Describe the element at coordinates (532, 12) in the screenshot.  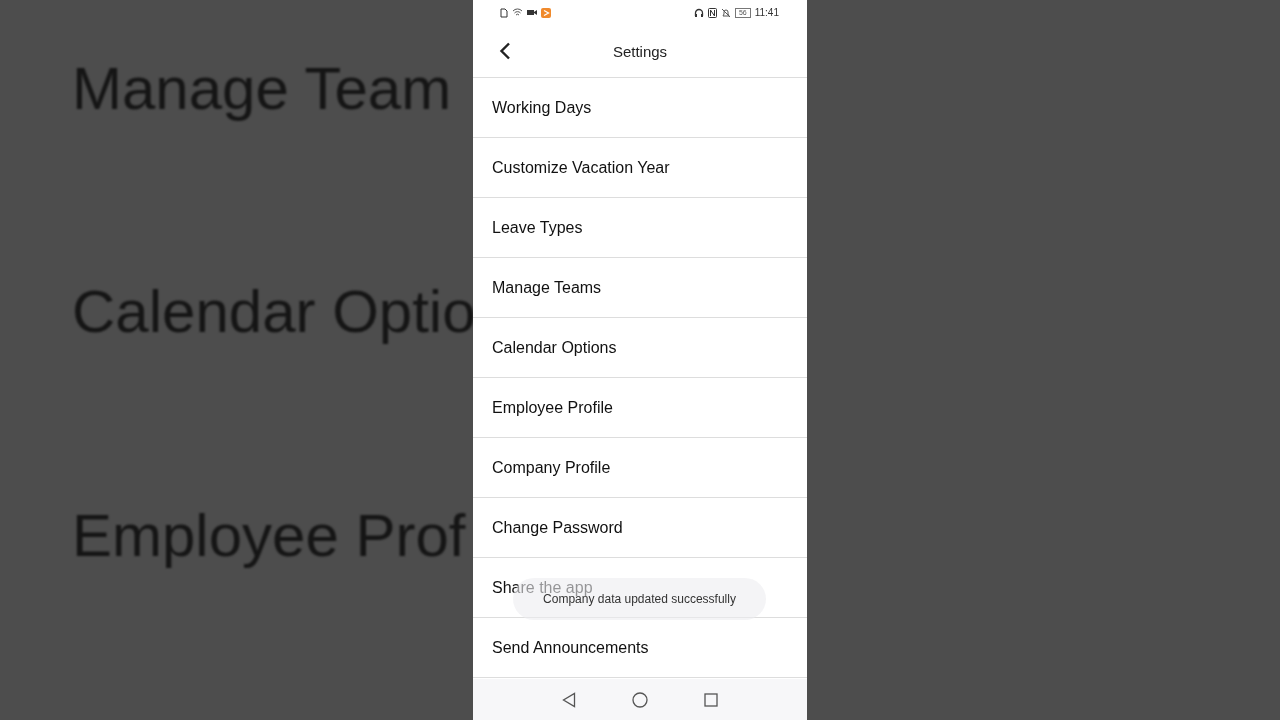
I see `video-camera-icon` at that location.